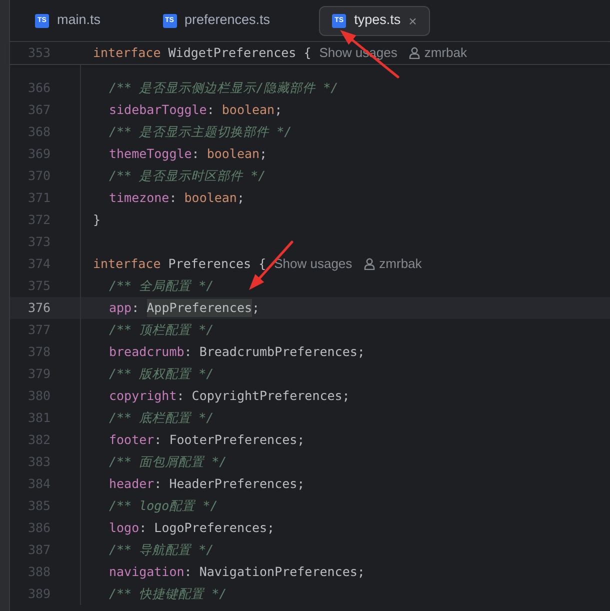  Describe the element at coordinates (227, 20) in the screenshot. I see `tab-label: preferences.ts` at that location.